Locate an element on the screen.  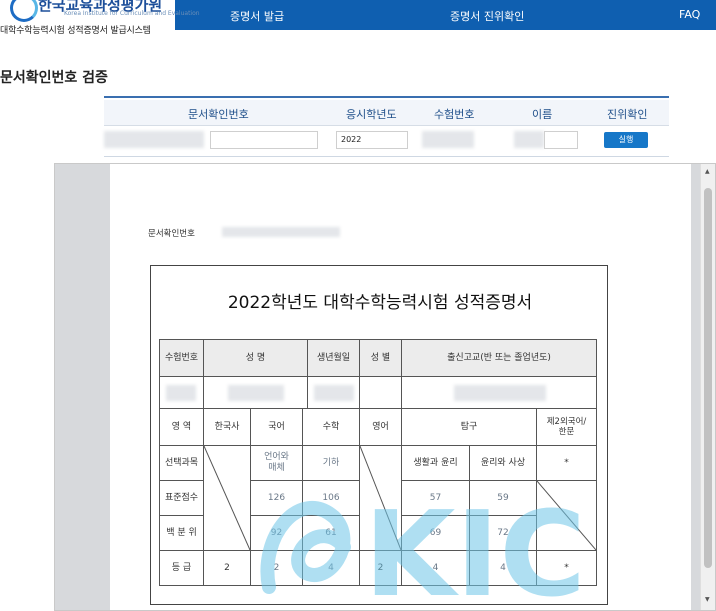
kice-logo-icon is located at coordinates (24, 11).